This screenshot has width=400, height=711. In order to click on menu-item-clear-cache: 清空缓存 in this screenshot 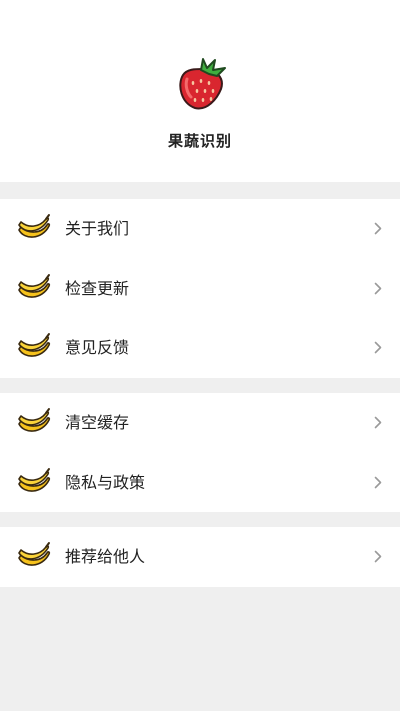, I will do `click(200, 423)`.